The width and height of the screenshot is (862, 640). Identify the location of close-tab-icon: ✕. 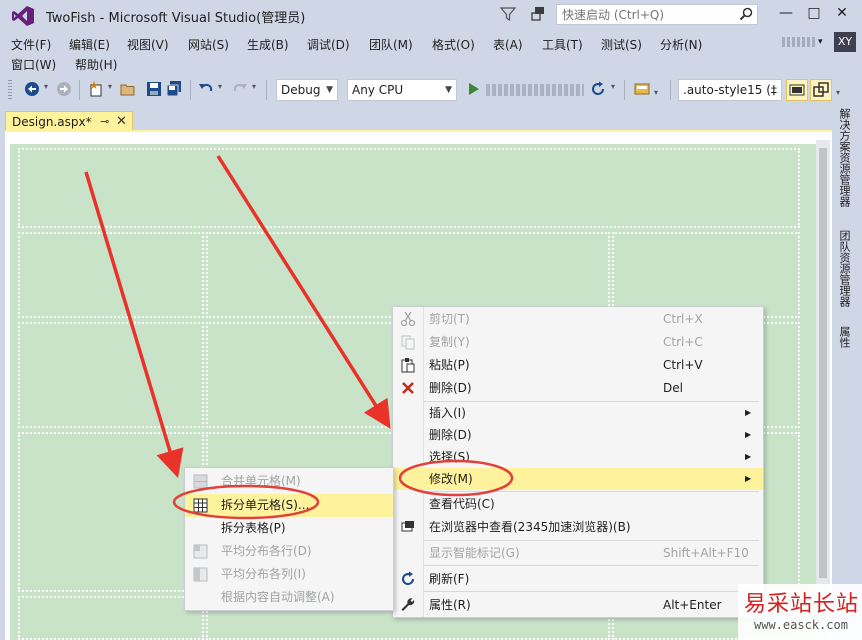
(121, 121).